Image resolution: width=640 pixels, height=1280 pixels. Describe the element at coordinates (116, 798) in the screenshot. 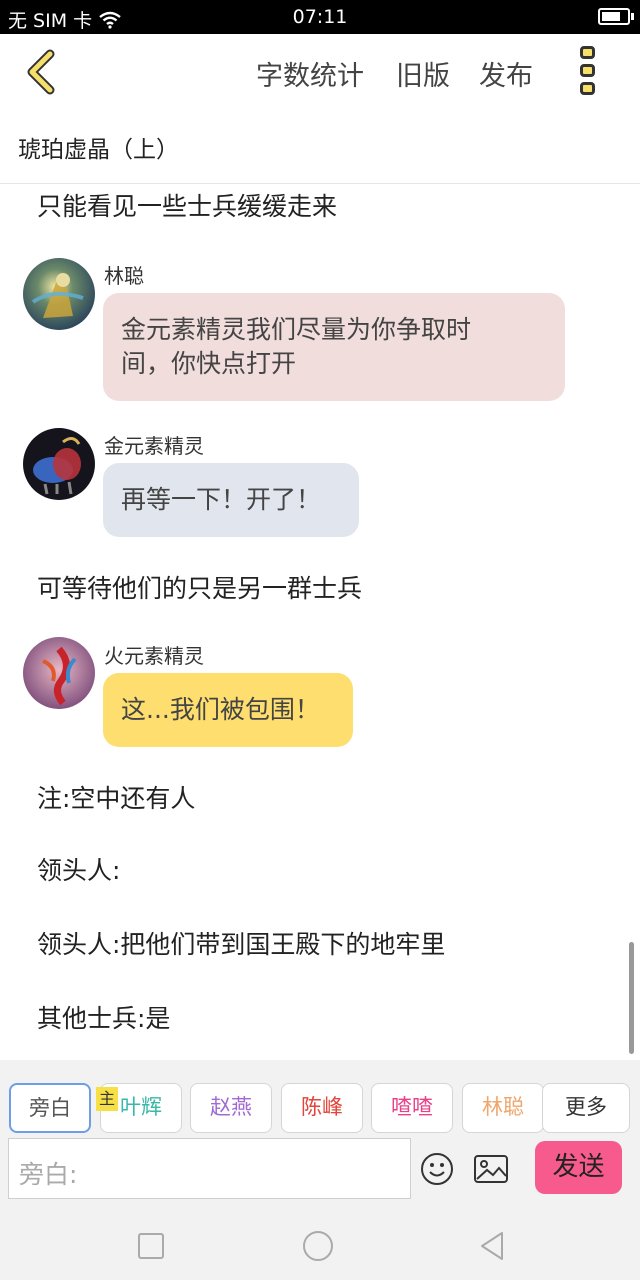

I see `narration-line: 注:空中还有人` at that location.